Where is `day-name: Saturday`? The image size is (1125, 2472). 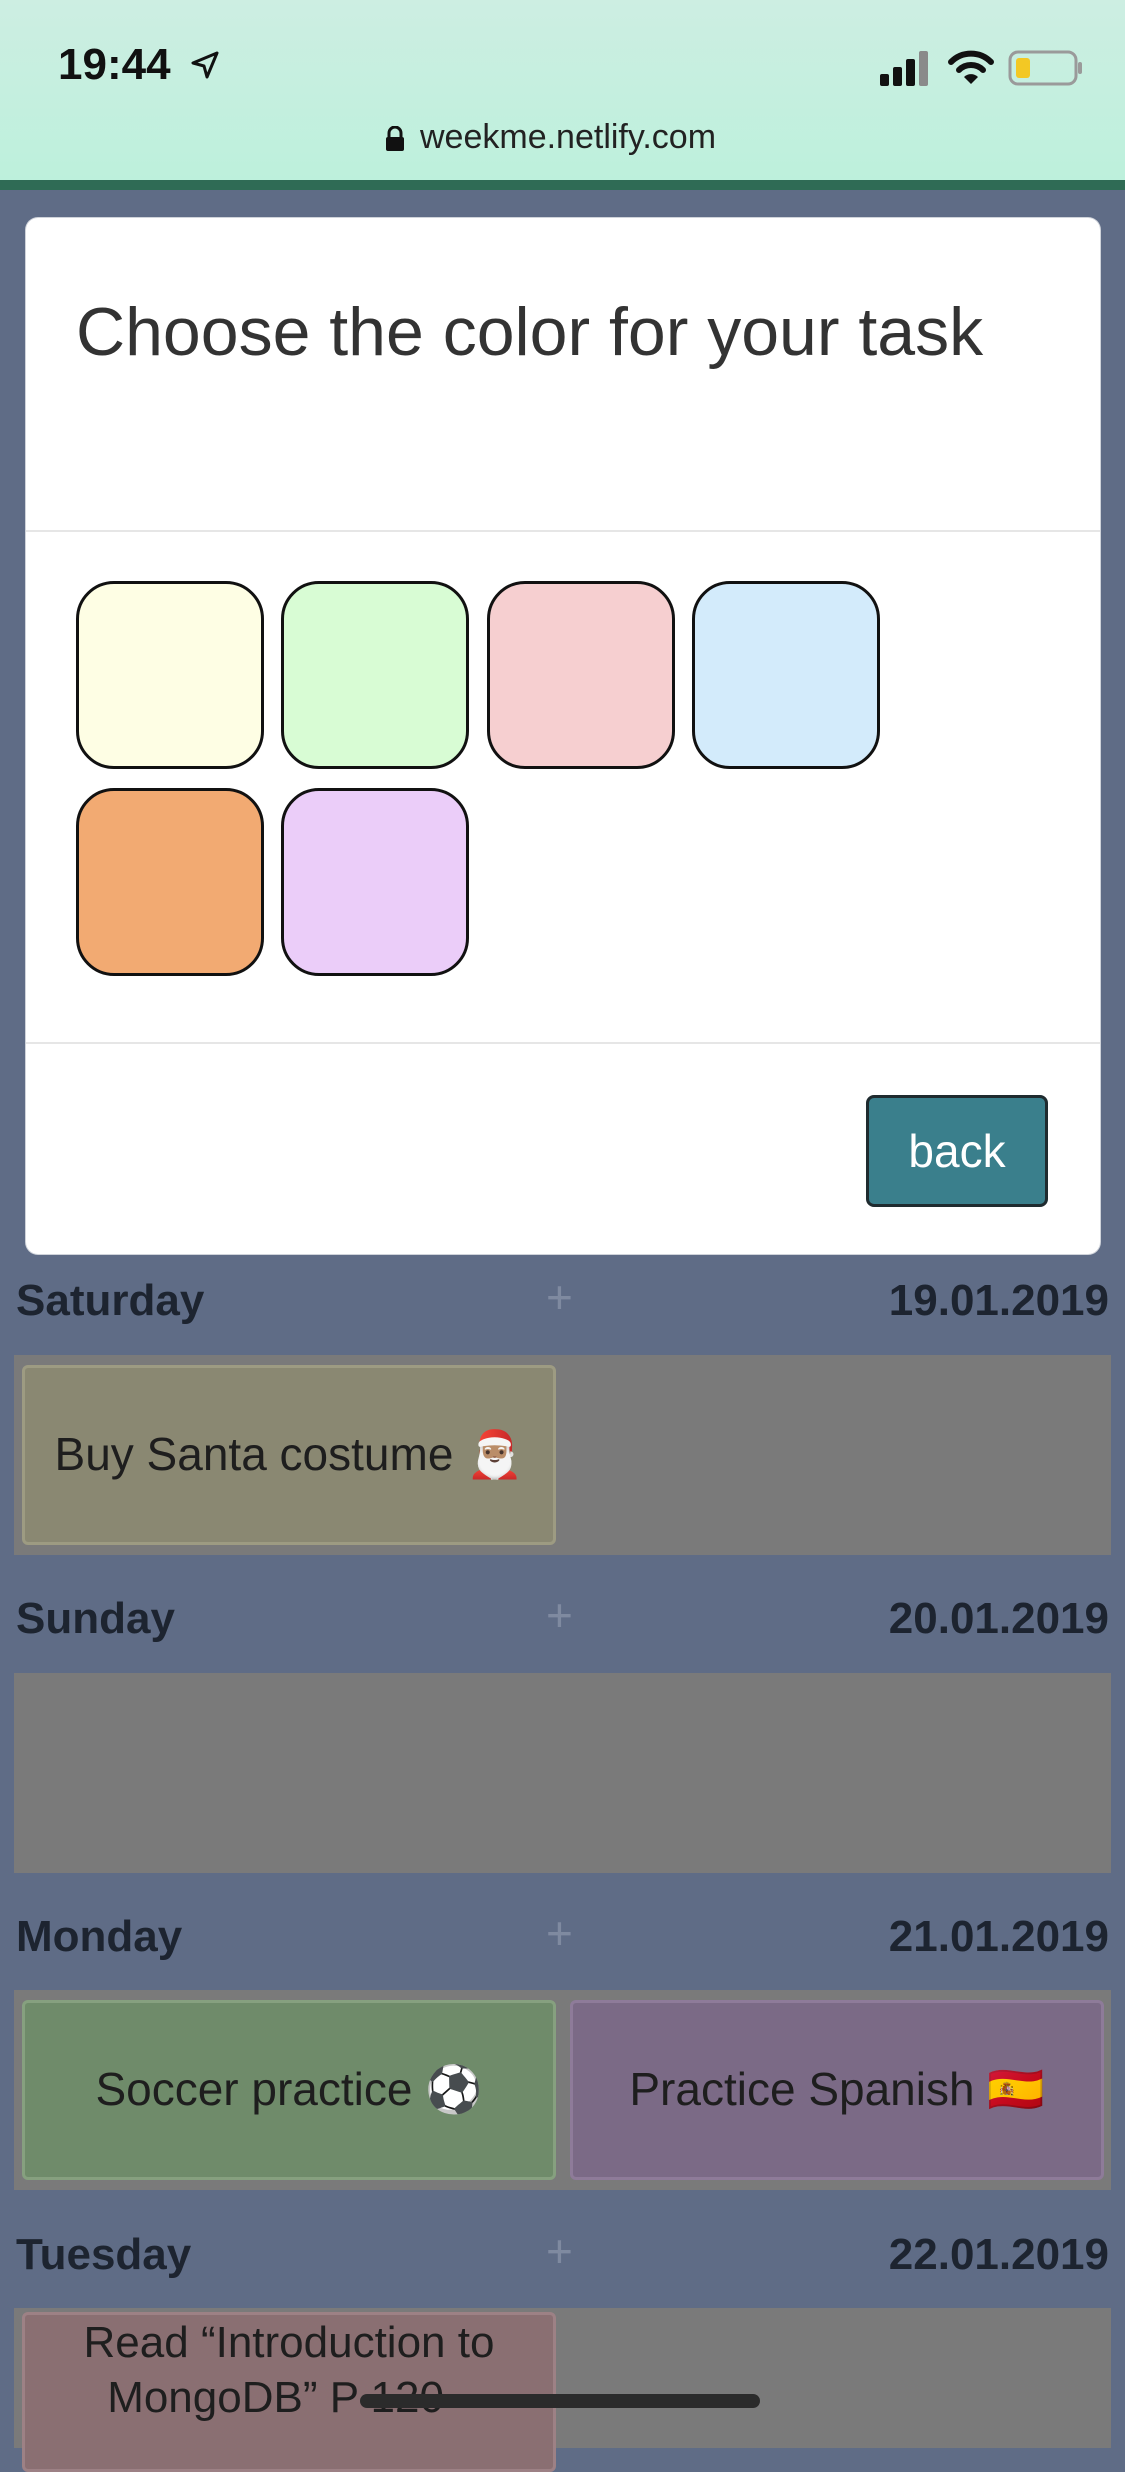 day-name: Saturday is located at coordinates (110, 1300).